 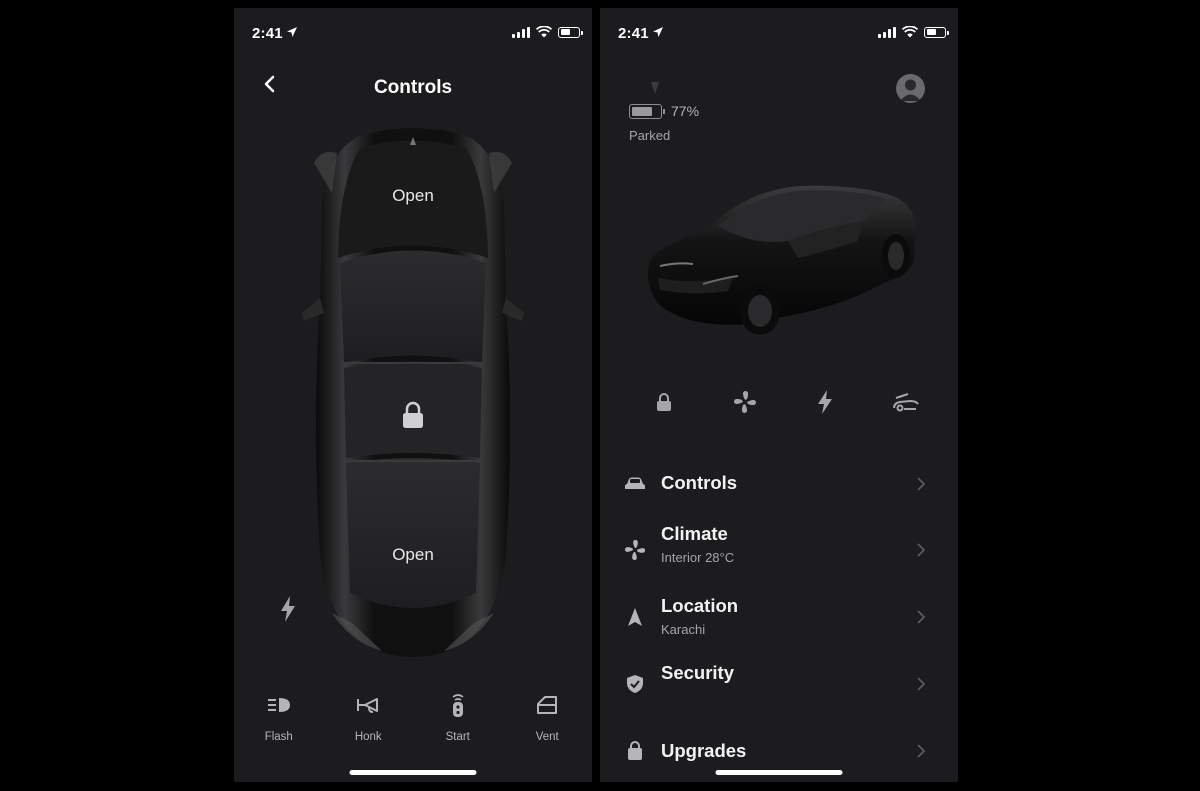 I want to click on vehicle-battery-icon, so click(x=647, y=111).